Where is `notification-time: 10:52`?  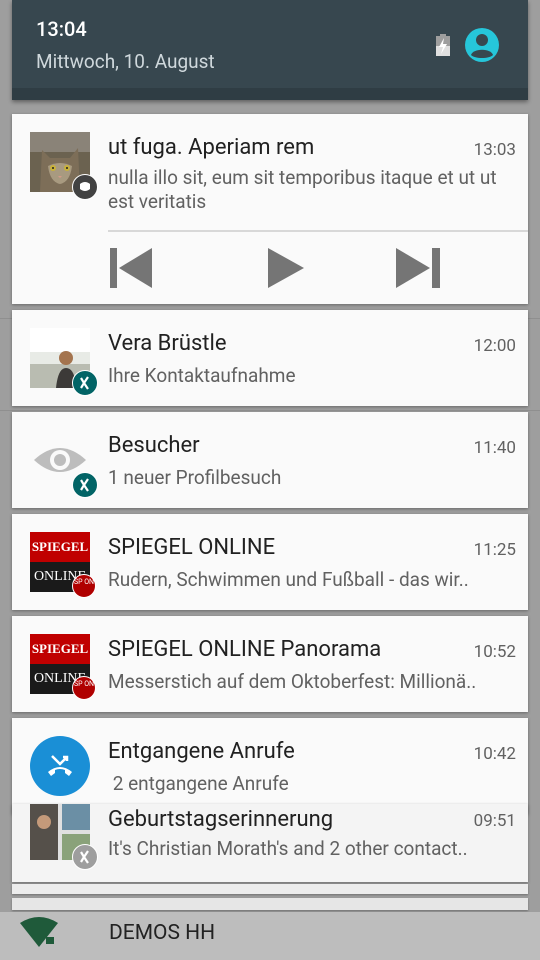 notification-time: 10:52 is located at coordinates (494, 652).